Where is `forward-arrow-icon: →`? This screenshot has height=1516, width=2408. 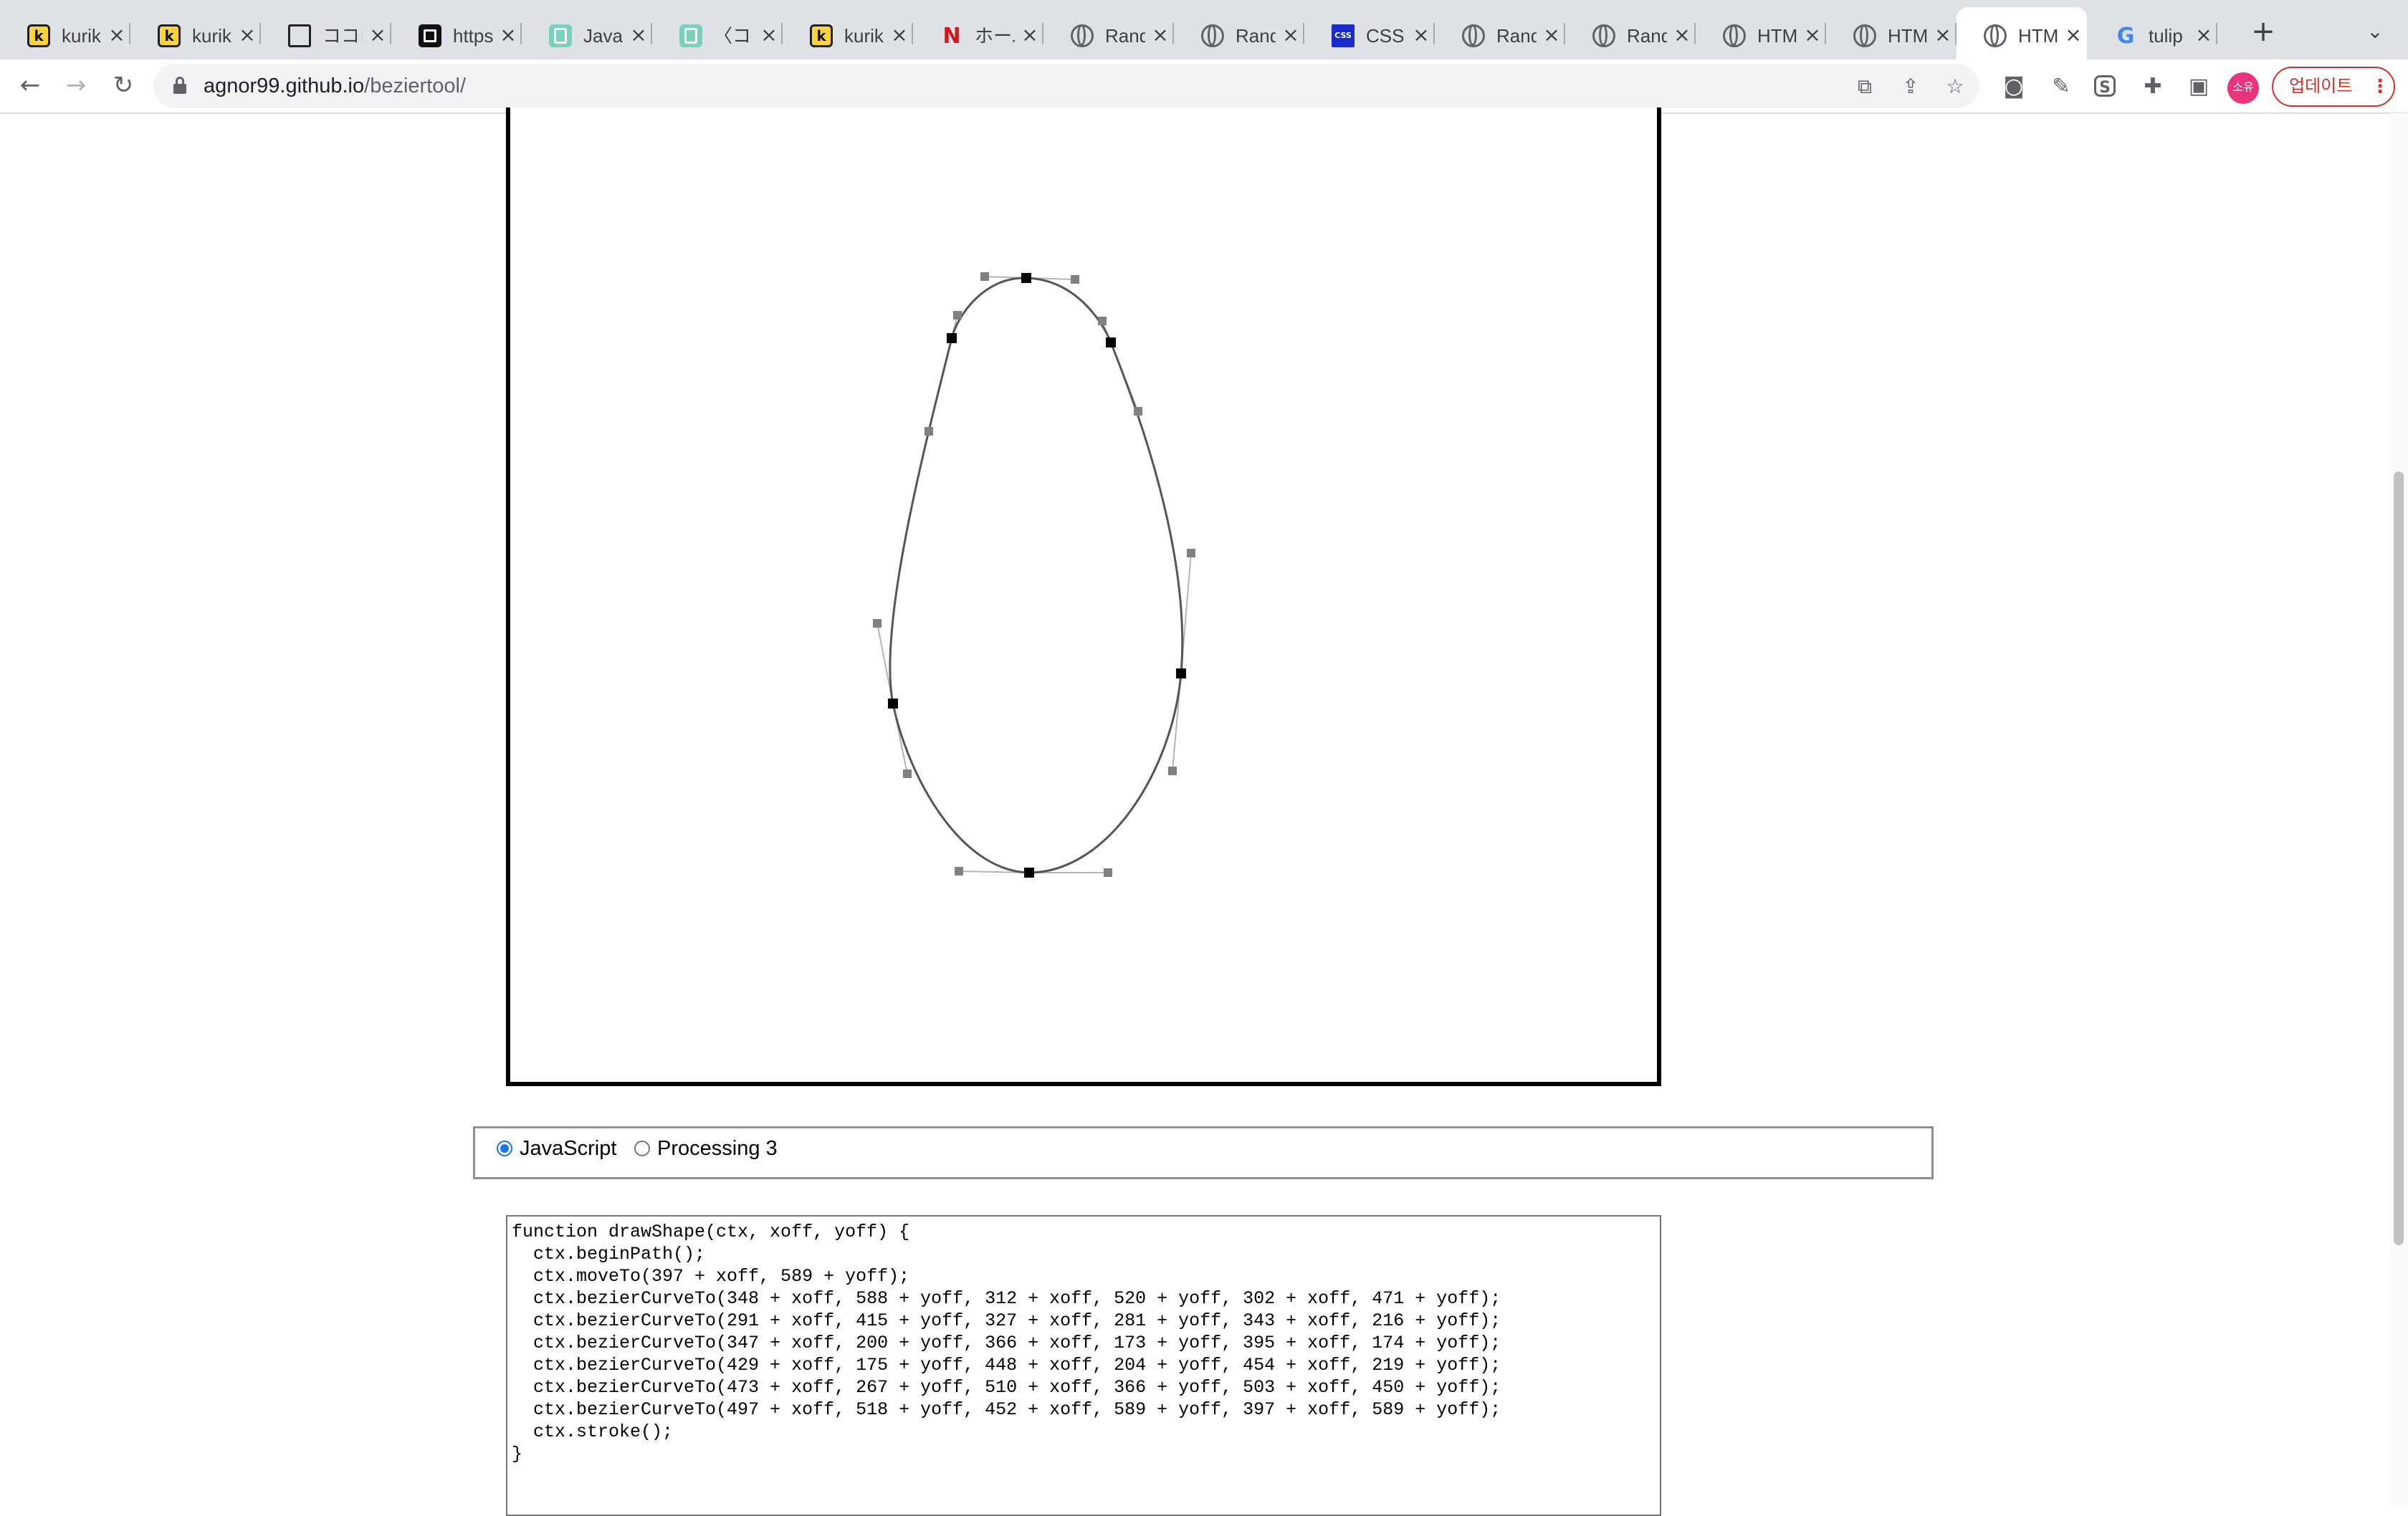 forward-arrow-icon: → is located at coordinates (76, 85).